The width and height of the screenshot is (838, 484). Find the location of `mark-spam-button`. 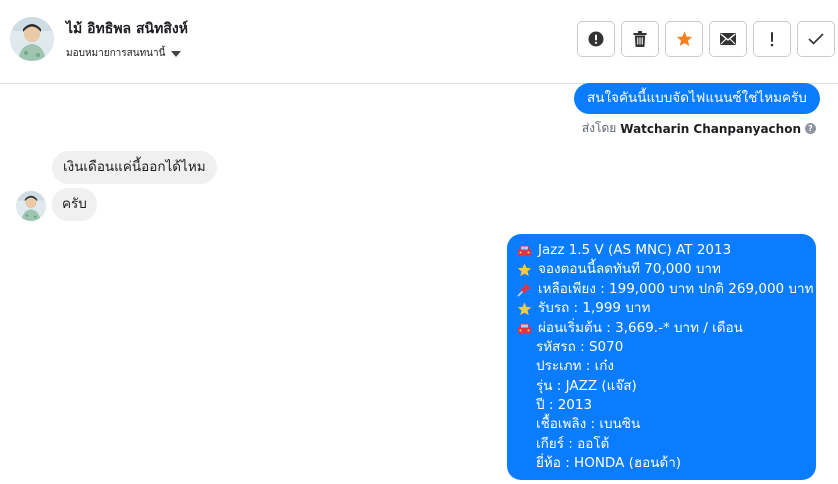

mark-spam-button is located at coordinates (596, 39).